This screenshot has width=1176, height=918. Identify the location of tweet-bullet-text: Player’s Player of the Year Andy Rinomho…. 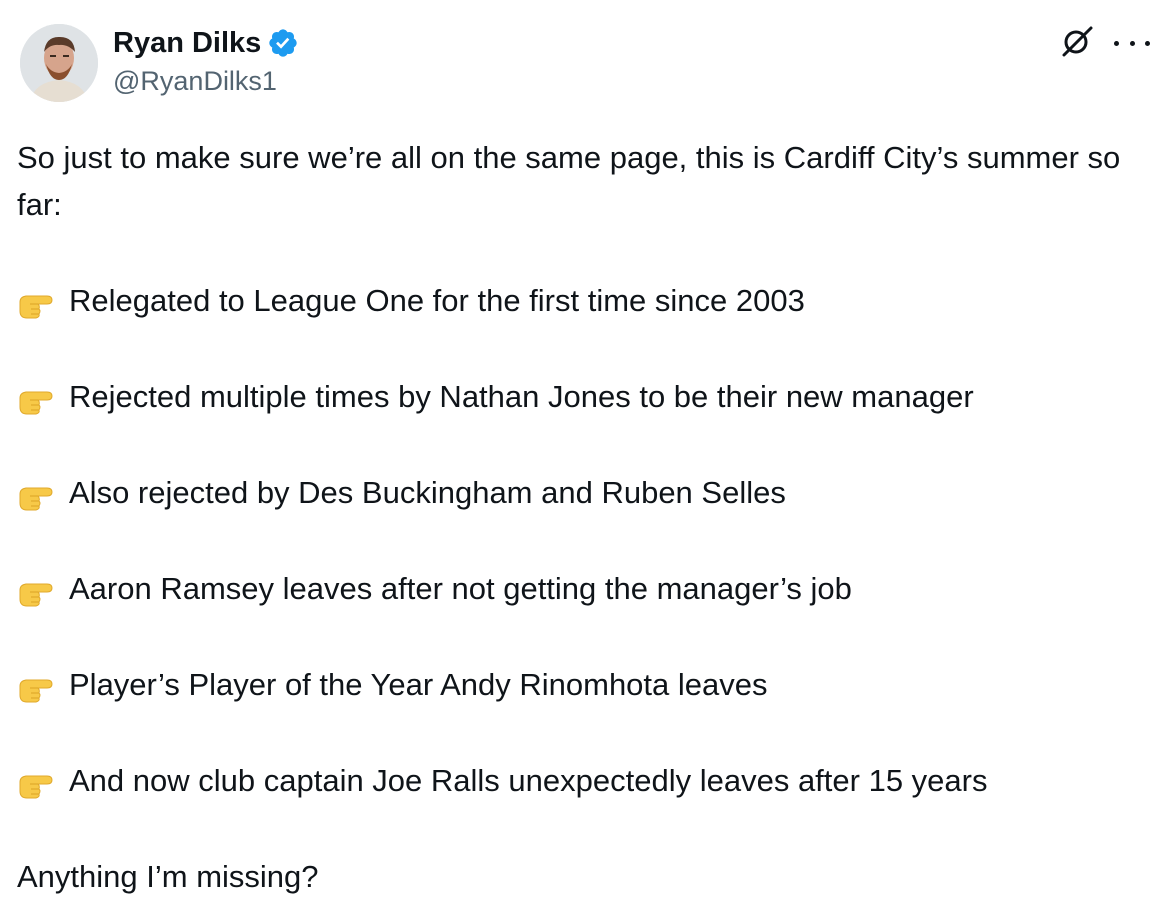
(418, 684).